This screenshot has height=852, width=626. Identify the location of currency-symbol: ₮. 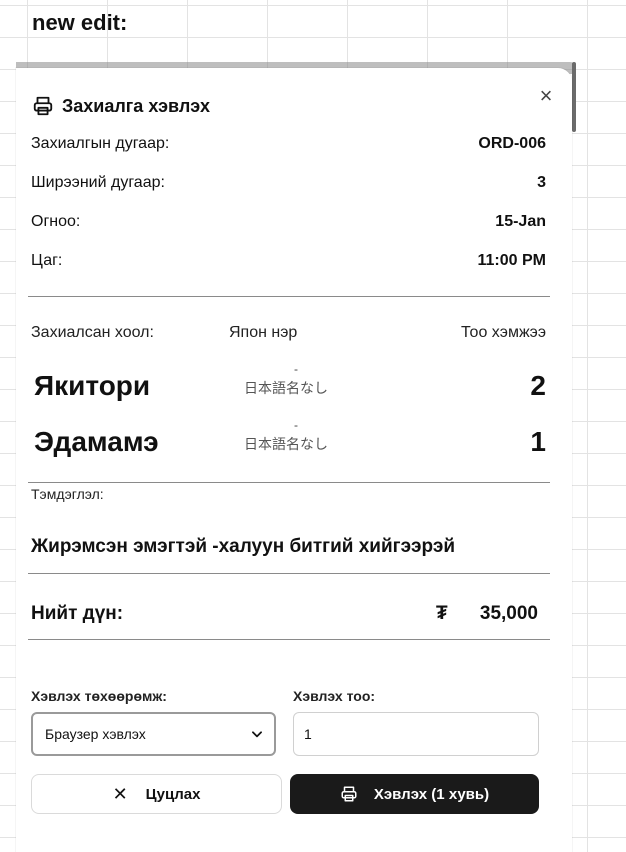
(442, 613).